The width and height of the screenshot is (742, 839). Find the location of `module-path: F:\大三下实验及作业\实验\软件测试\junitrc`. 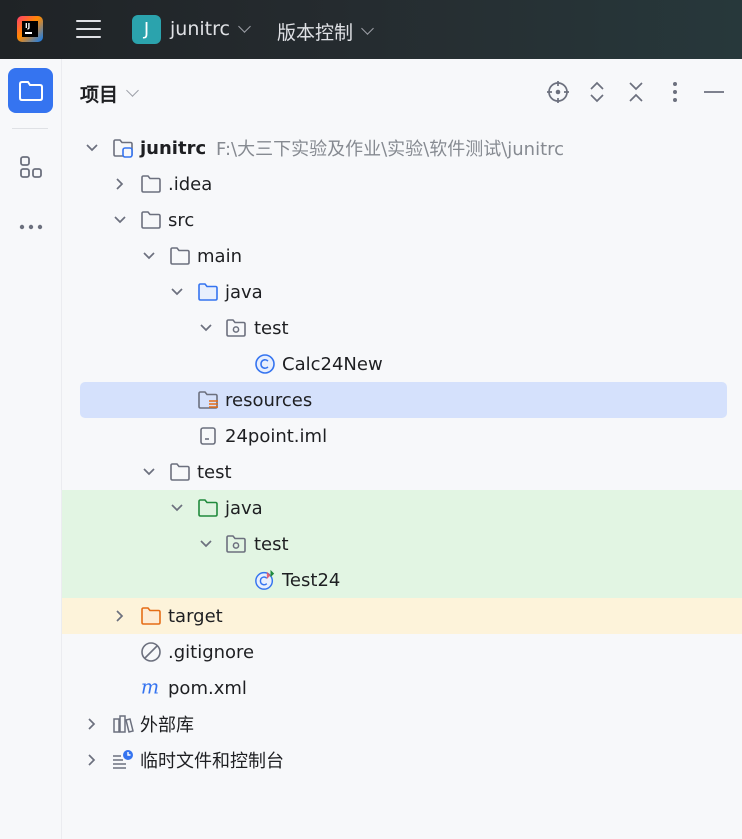

module-path: F:\大三下实验及作业\实验\软件测试\junitrc is located at coordinates (390, 149).